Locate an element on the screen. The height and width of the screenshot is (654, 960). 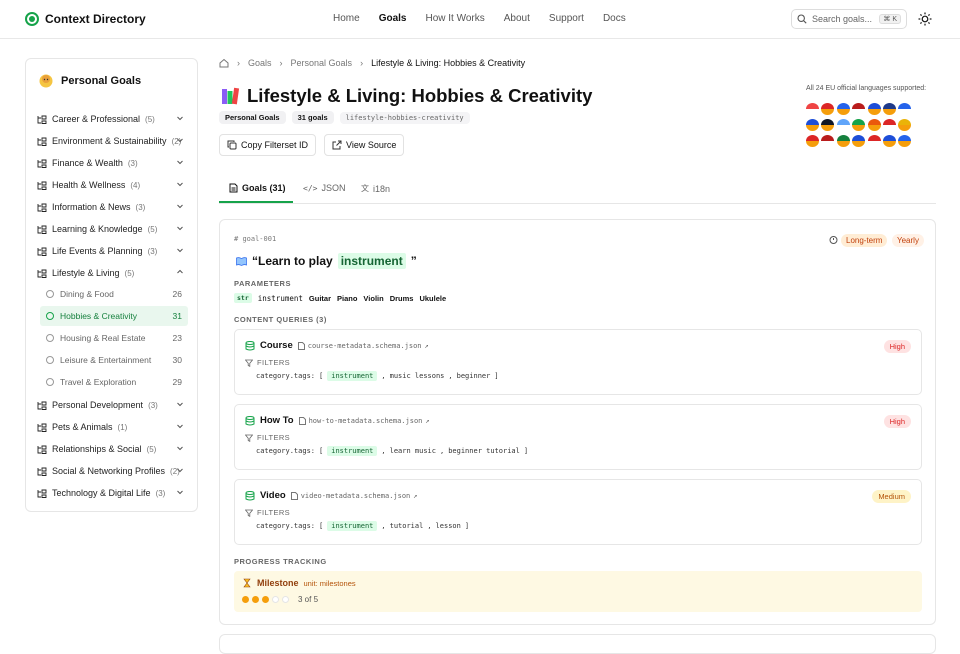
nav-home: Home is located at coordinates (346, 18).